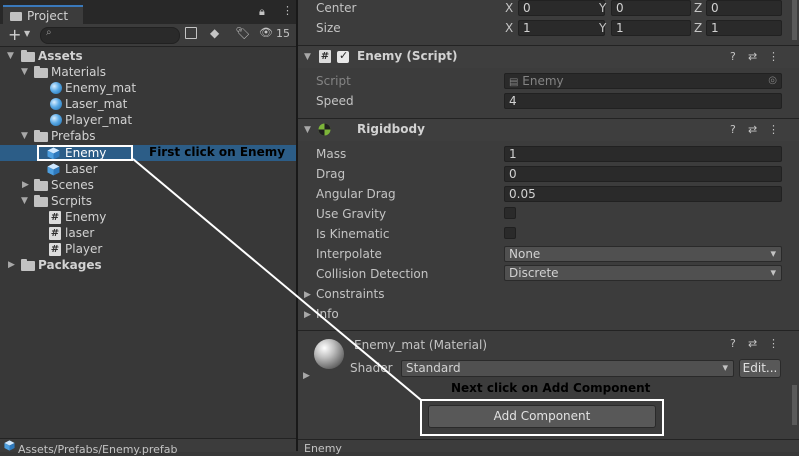 The image size is (799, 456). Describe the element at coordinates (148, 104) in the screenshot. I see `tree-item-laser-mat: Laser_mat` at that location.